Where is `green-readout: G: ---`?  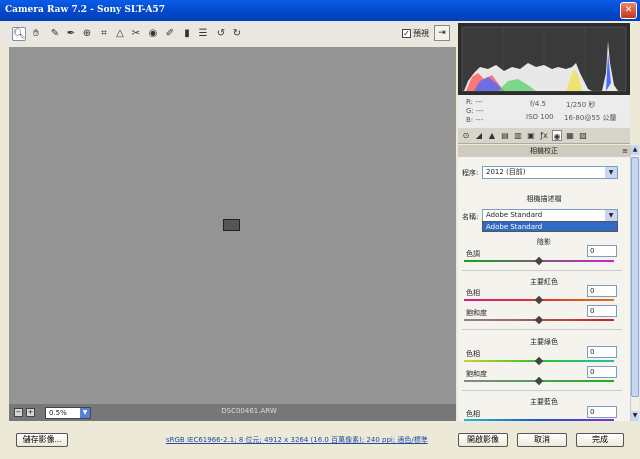 green-readout: G: --- is located at coordinates (475, 111).